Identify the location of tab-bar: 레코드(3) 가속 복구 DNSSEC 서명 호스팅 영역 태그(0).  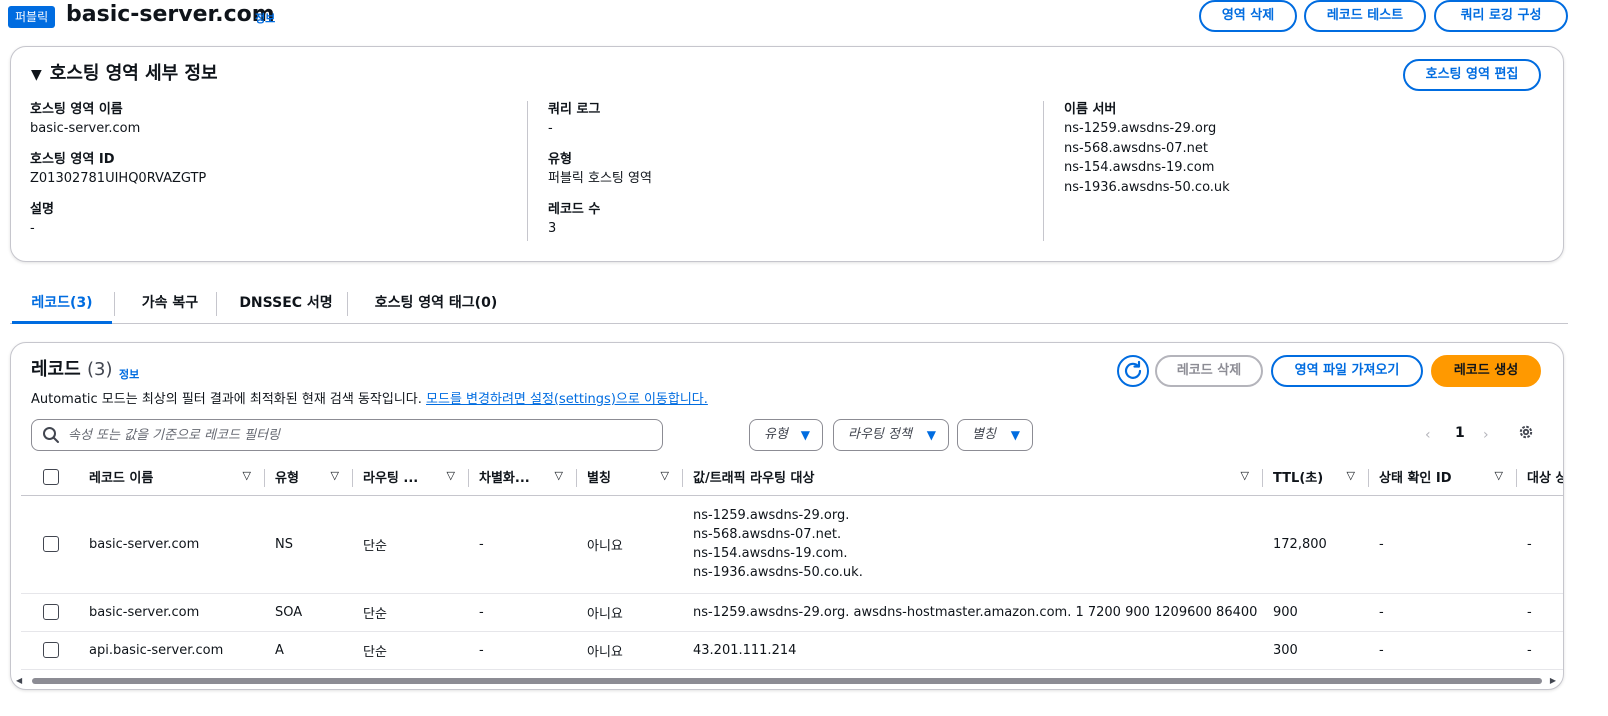
(789, 303).